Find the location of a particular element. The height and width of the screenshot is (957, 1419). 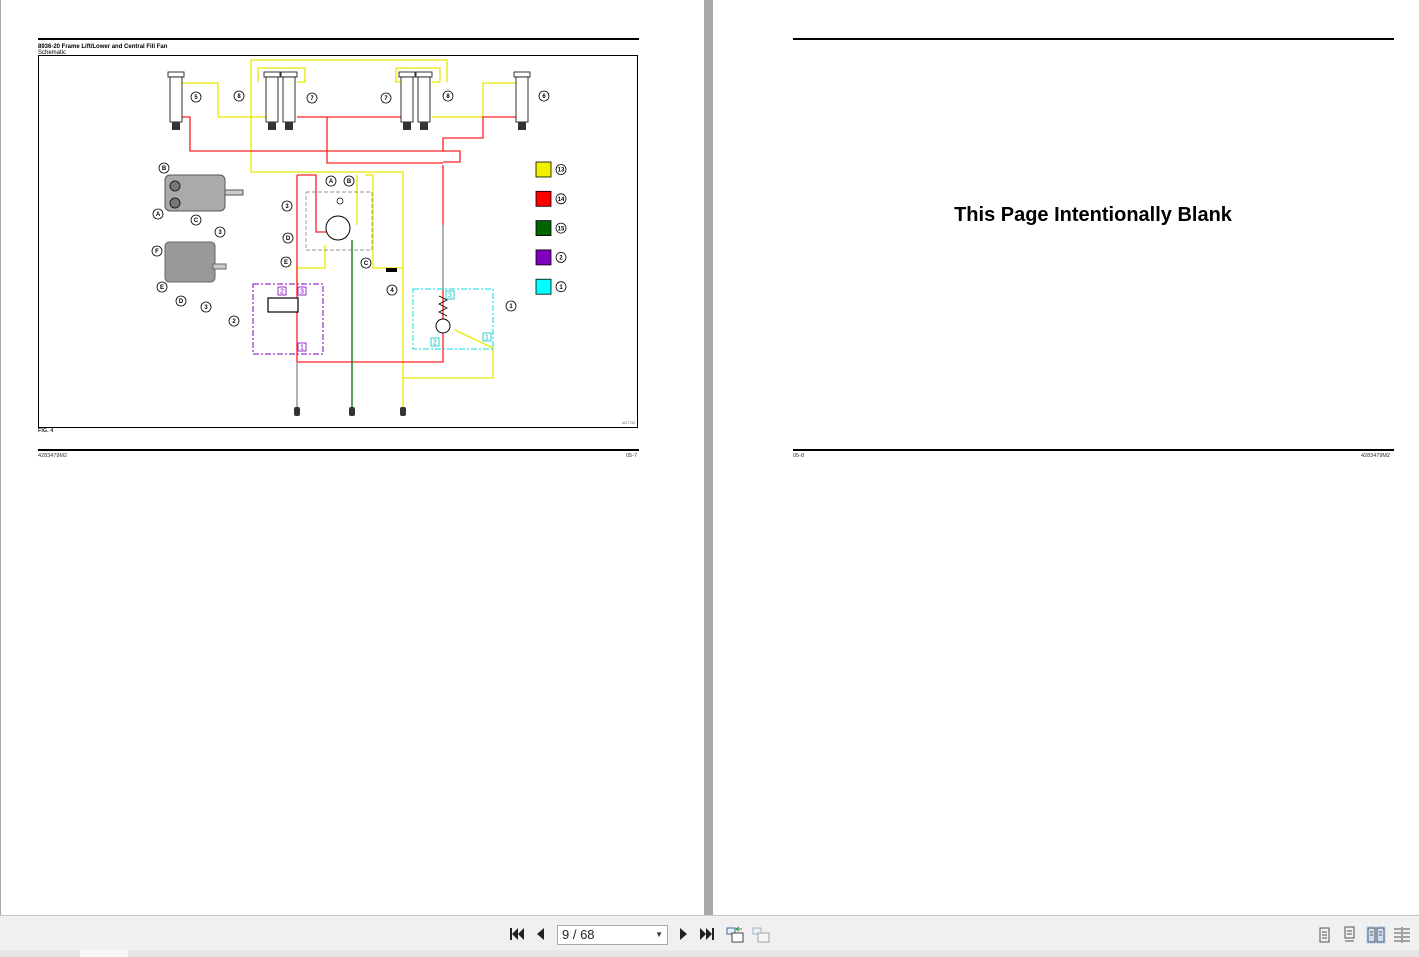

single-page-icon is located at coordinates (1324, 935).